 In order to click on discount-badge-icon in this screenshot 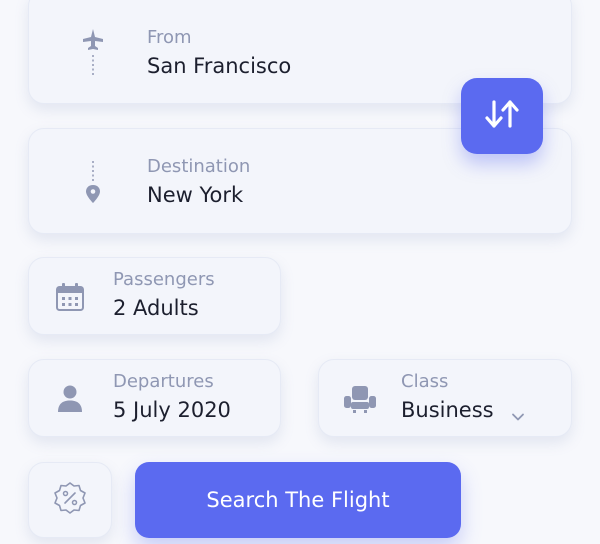, I will do `click(70, 500)`.